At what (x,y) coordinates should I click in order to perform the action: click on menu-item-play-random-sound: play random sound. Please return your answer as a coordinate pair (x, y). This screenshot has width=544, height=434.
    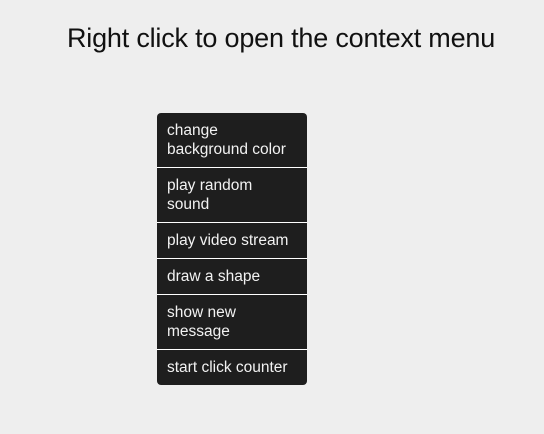
    Looking at the image, I should click on (232, 195).